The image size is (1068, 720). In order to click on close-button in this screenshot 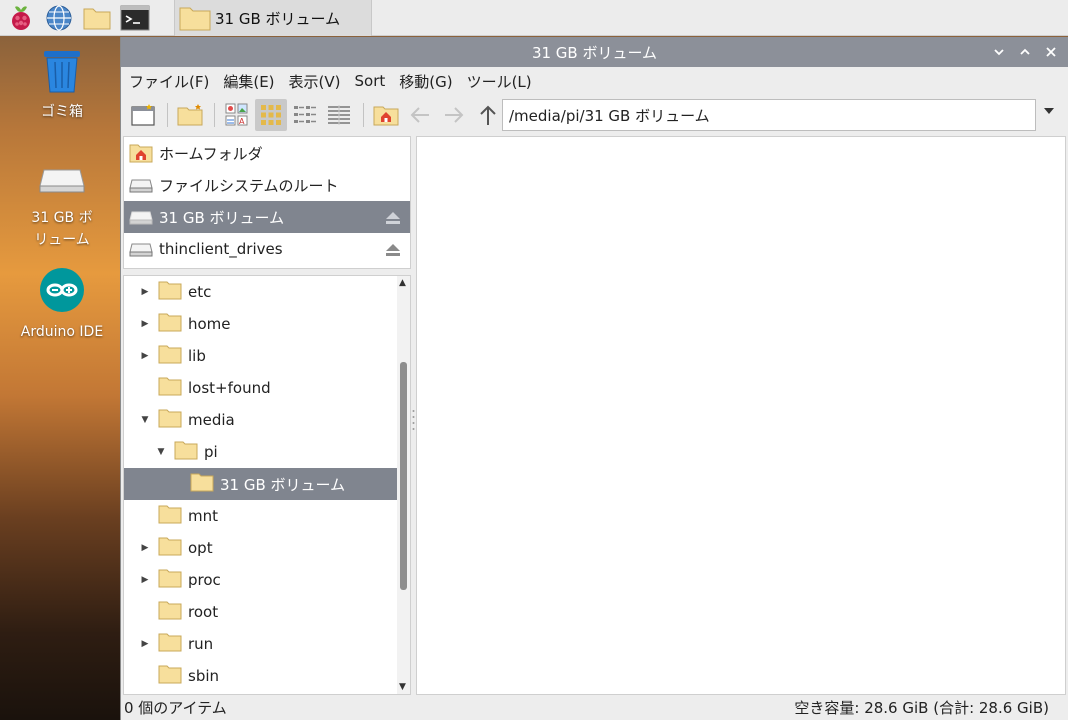, I will do `click(1051, 52)`.